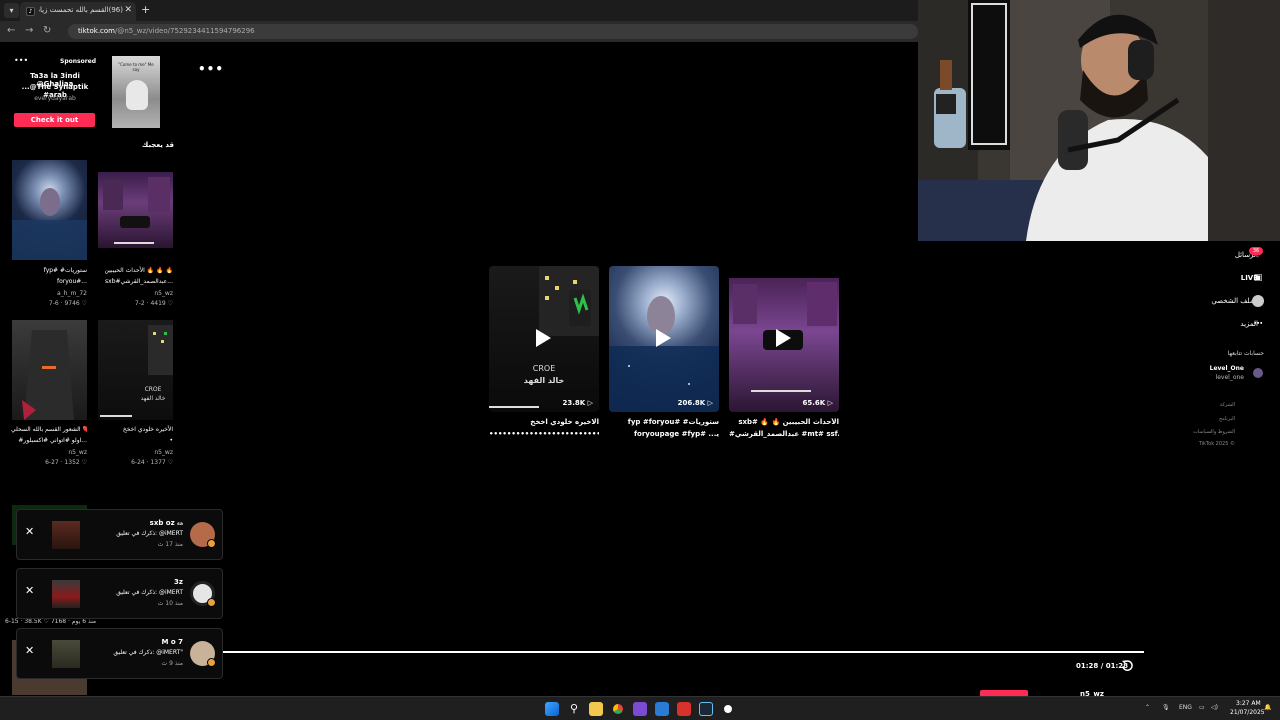 The height and width of the screenshot is (720, 1280). I want to click on app-icon, so click(640, 709).